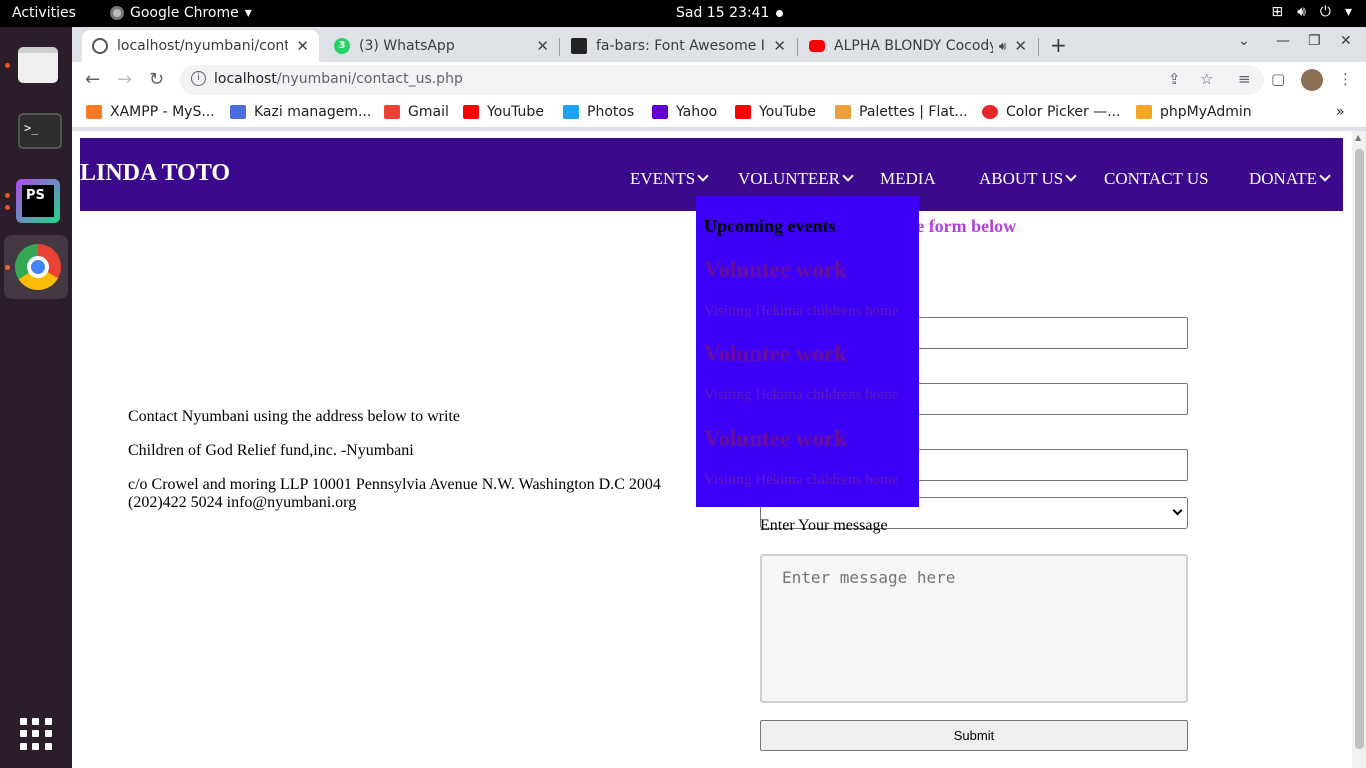 This screenshot has width=1366, height=768. I want to click on message-textarea: Enter message here, so click(974, 628).